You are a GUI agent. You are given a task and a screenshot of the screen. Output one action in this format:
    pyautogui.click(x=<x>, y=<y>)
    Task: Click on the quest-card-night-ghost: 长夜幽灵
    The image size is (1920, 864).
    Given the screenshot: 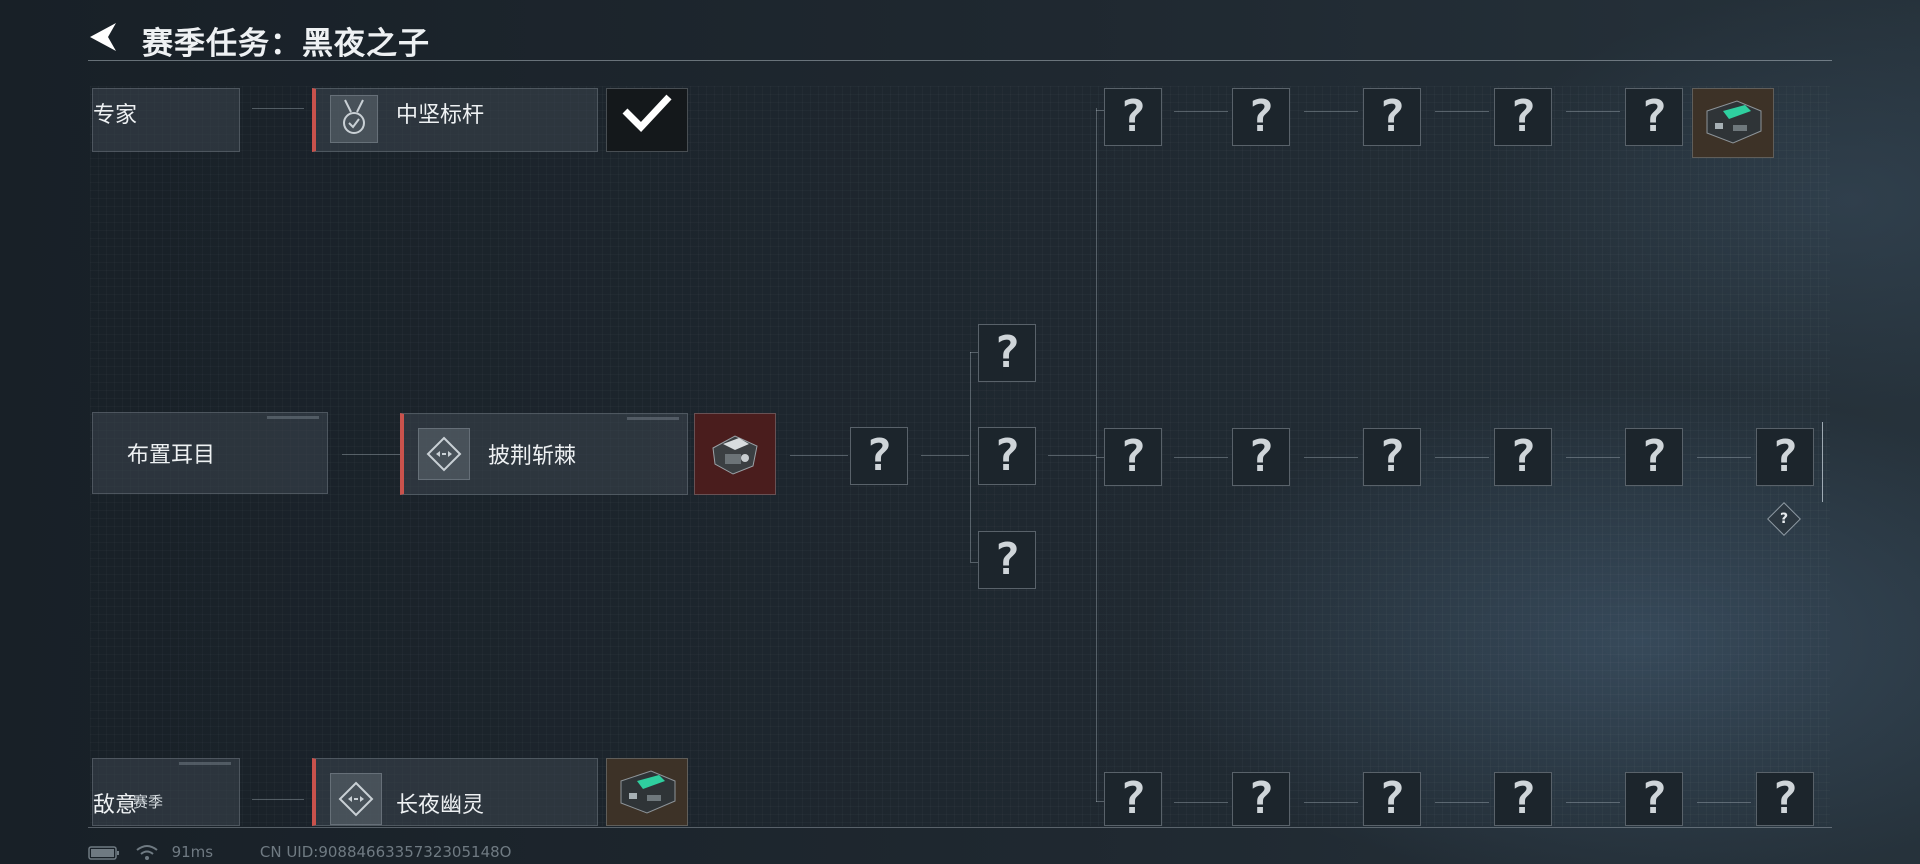 What is the action you would take?
    pyautogui.click(x=455, y=792)
    